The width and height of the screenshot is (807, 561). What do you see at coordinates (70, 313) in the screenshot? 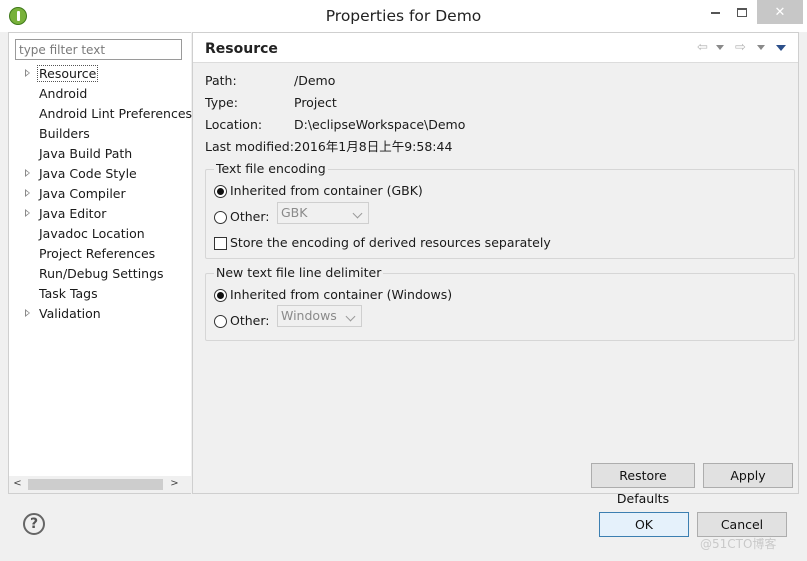
I see `sidebar-item-label: Validation` at bounding box center [70, 313].